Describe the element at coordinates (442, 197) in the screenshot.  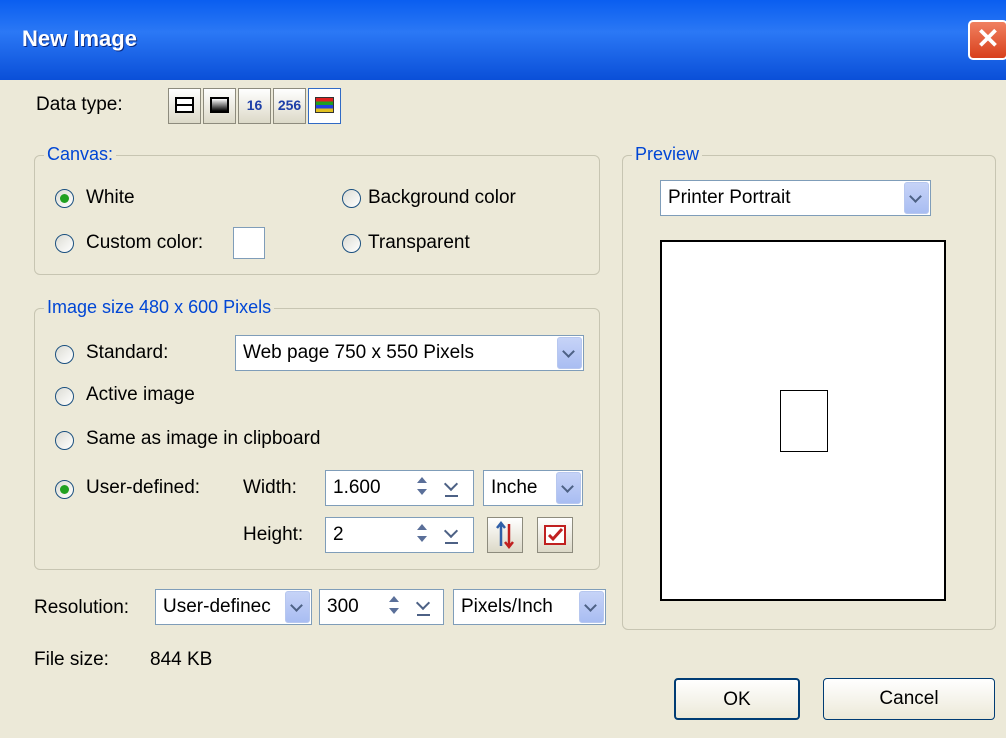
I see `canvas-background-label: Background color` at that location.